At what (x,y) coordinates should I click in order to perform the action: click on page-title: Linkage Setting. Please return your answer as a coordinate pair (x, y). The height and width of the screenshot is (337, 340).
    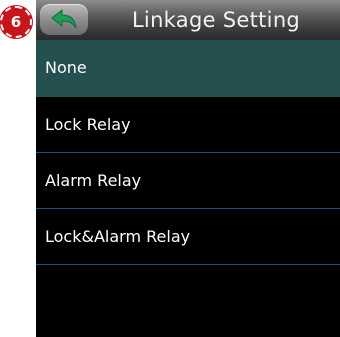
    Looking at the image, I should click on (216, 20).